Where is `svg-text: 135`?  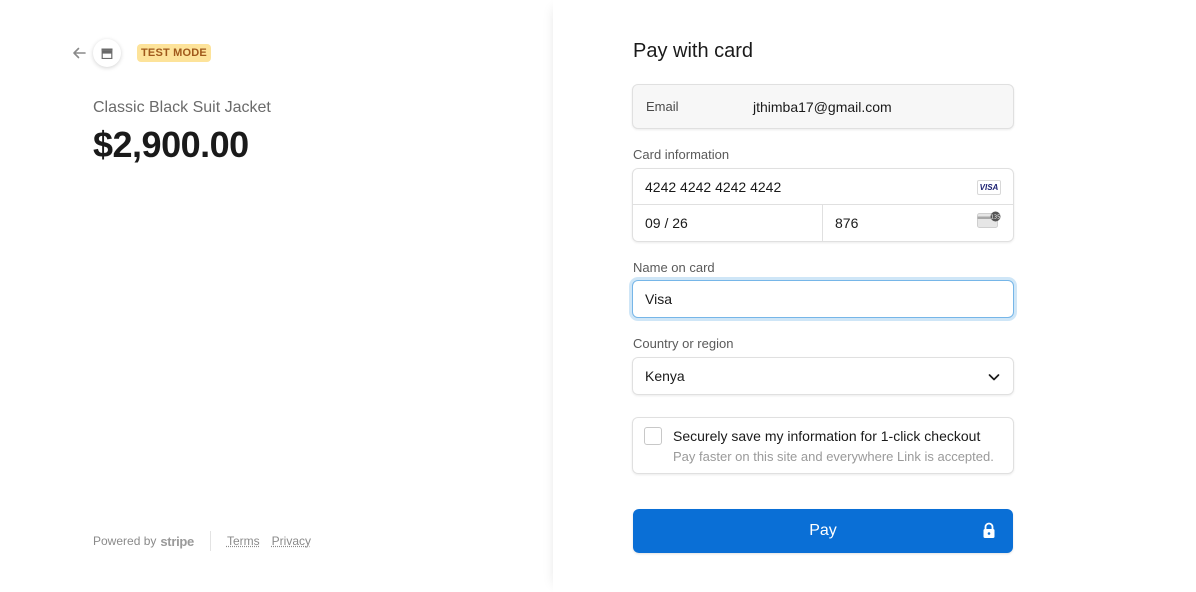
svg-text: 135 is located at coordinates (996, 218).